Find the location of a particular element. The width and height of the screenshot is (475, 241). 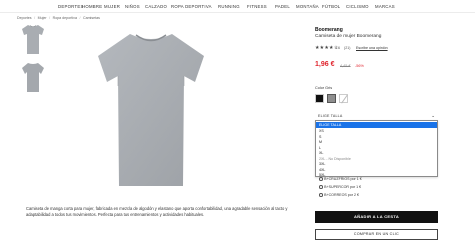

chevron-down-icon: ⌄ is located at coordinates (433, 115).